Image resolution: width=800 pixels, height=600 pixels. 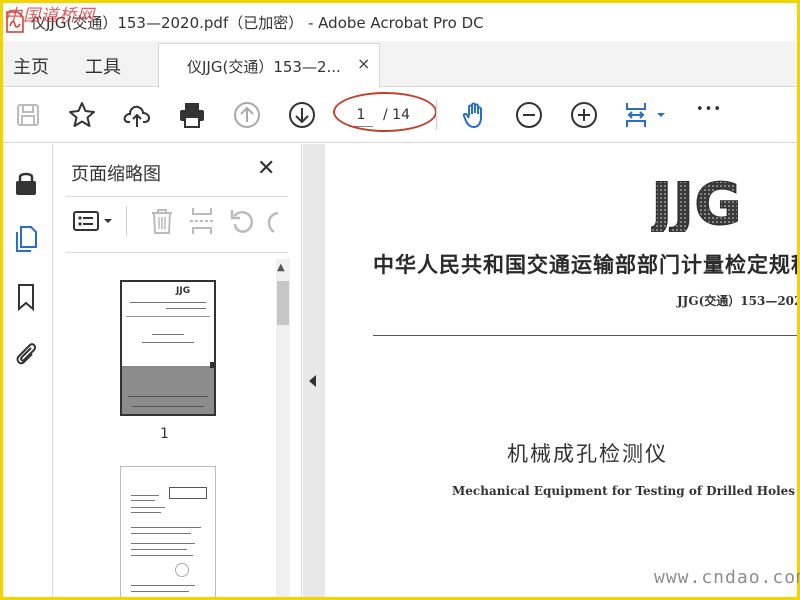 What do you see at coordinates (116, 174) in the screenshot?
I see `panel-title: 页面缩略图` at bounding box center [116, 174].